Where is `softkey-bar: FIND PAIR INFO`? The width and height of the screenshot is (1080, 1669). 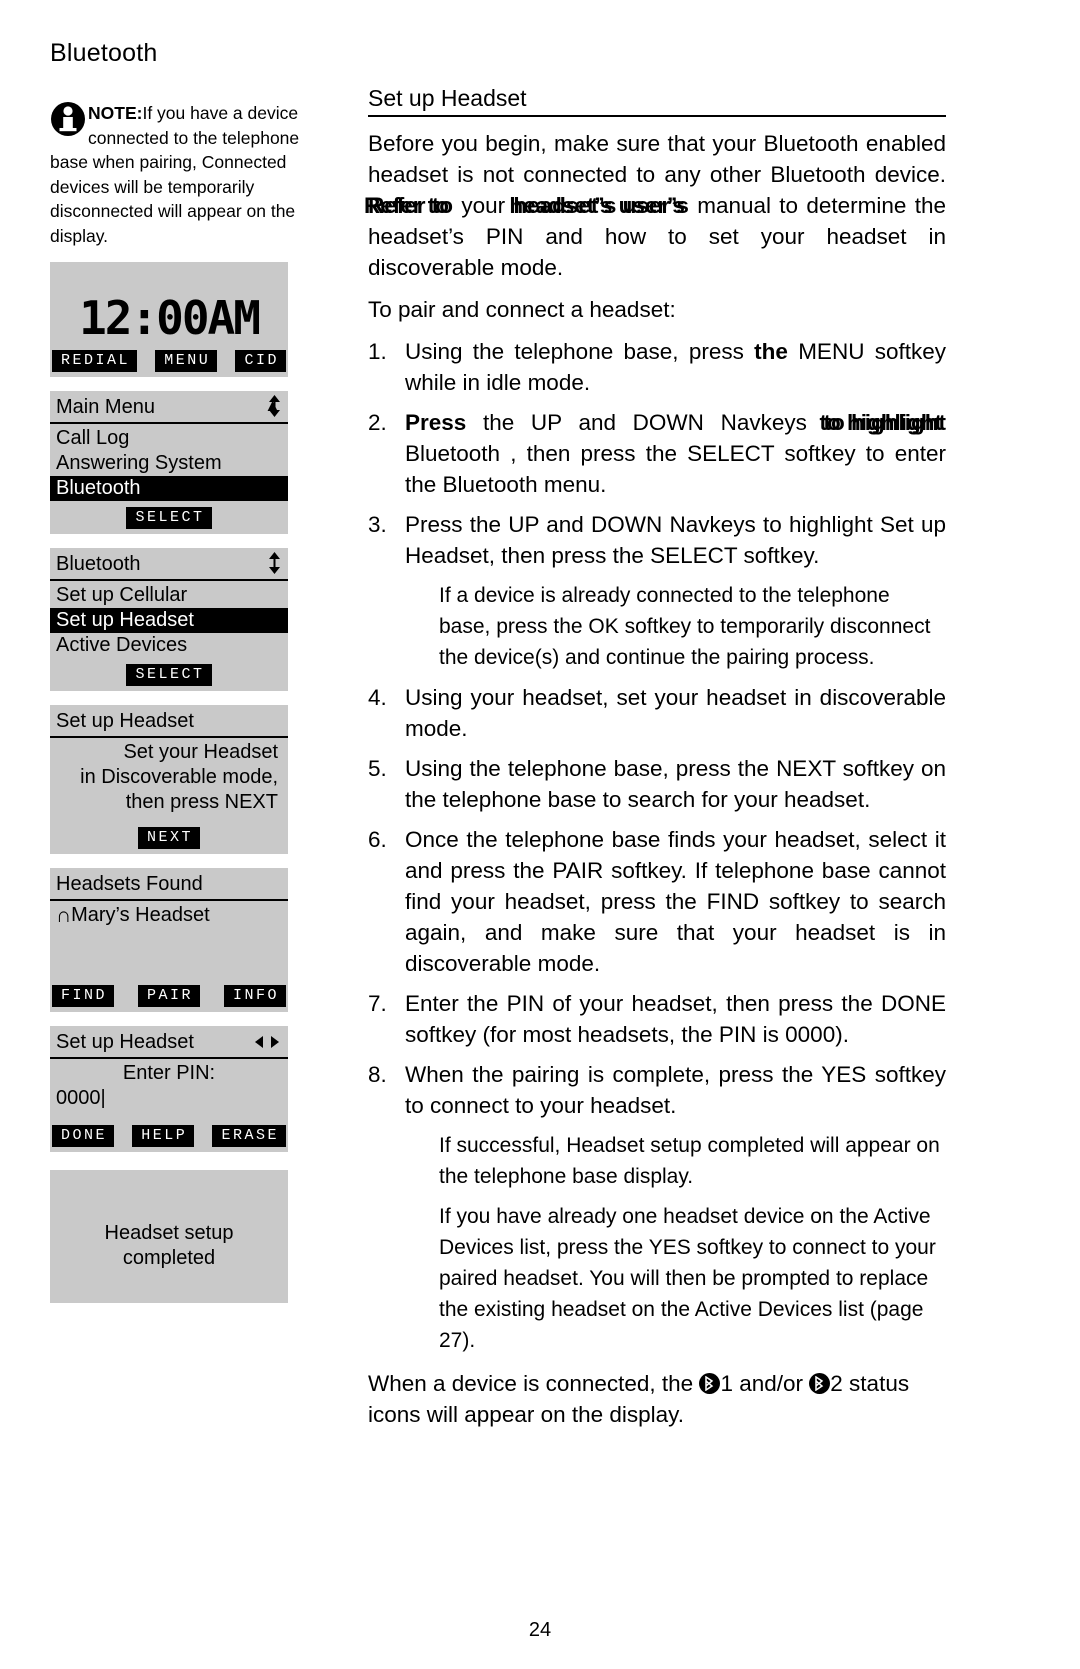 softkey-bar: FIND PAIR INFO is located at coordinates (169, 995).